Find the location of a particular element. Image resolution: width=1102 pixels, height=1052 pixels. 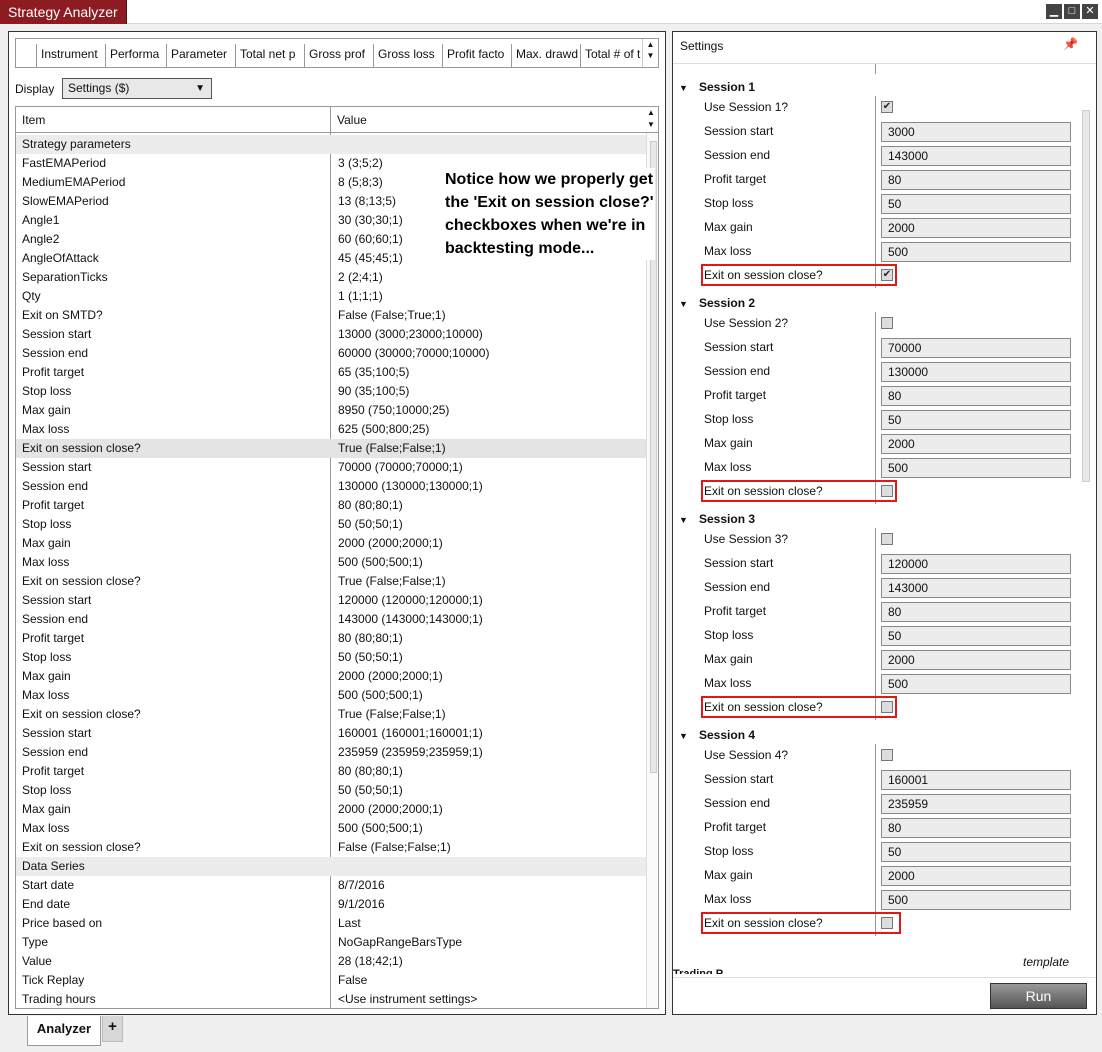

property-row: Session end 143000 (143000;143000;1) is located at coordinates (331, 619).